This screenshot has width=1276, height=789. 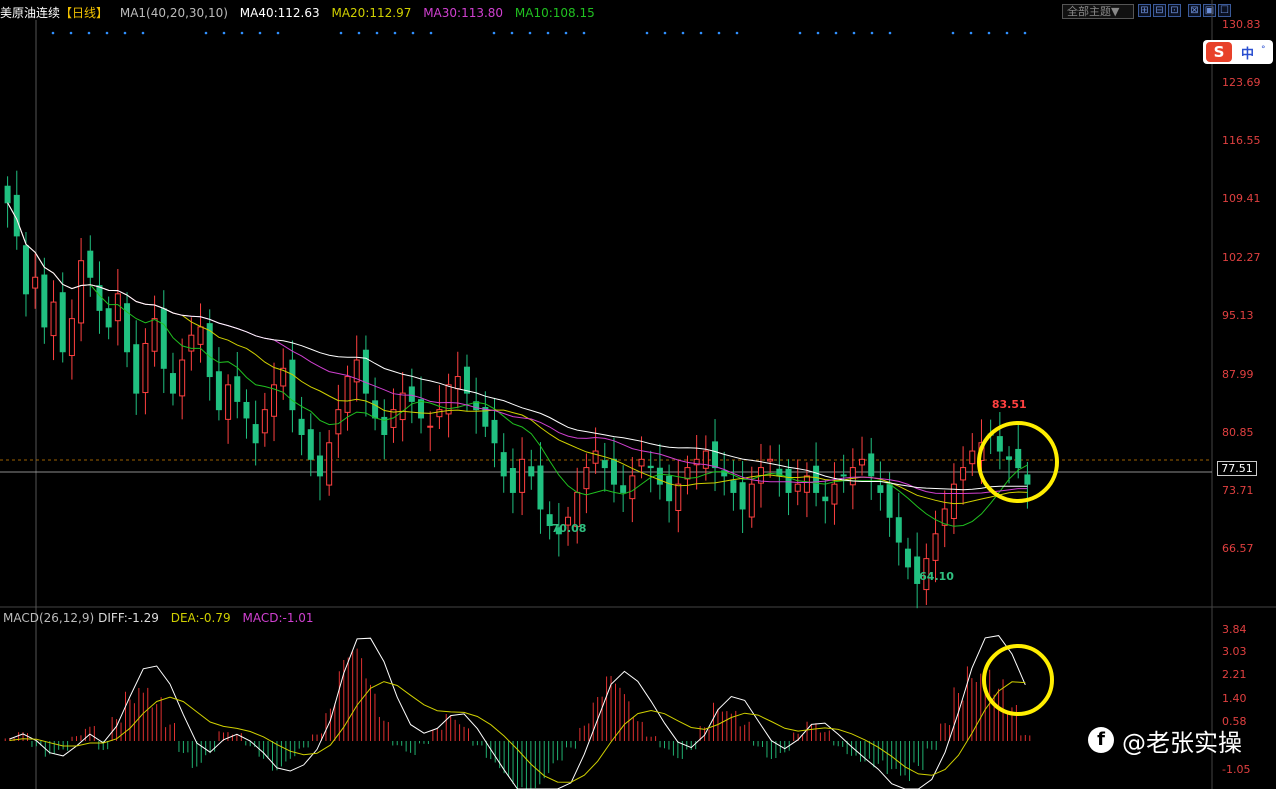 I want to click on macd-axis-label: 1.40, so click(x=1234, y=698).